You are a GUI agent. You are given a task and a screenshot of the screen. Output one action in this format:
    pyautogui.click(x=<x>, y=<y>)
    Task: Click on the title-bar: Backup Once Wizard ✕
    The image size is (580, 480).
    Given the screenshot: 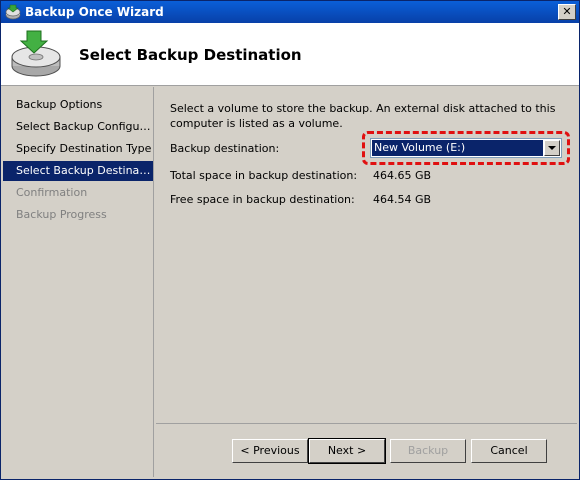 What is the action you would take?
    pyautogui.click(x=290, y=12)
    